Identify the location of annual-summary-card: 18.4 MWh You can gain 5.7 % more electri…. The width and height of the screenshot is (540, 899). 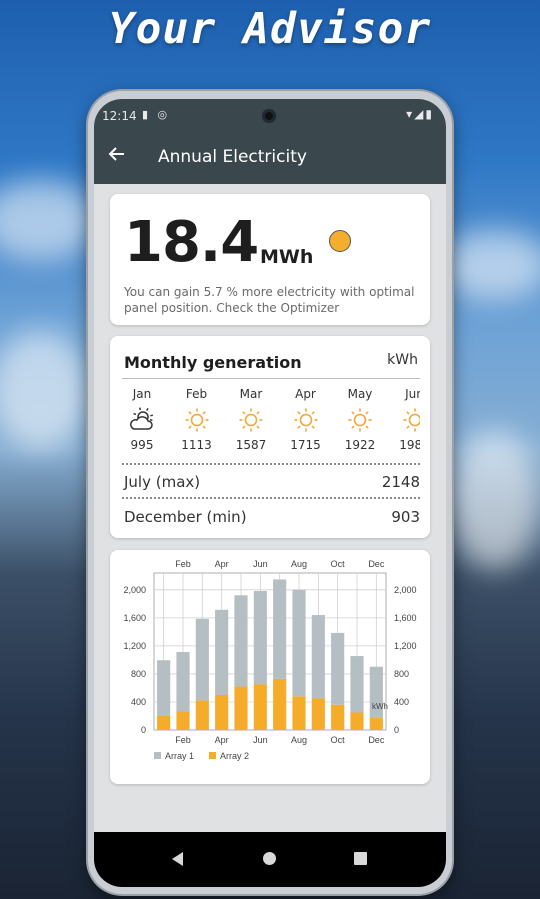
(270, 259).